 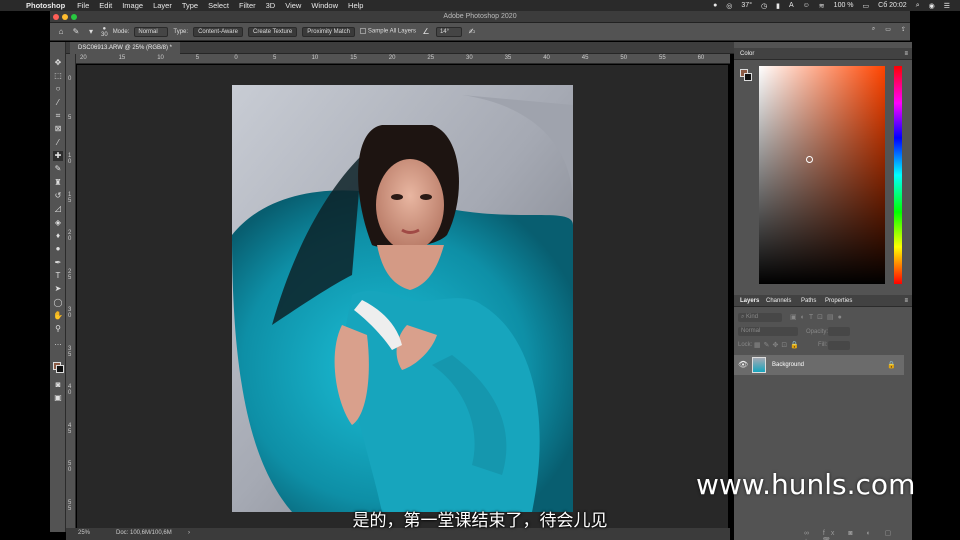 I want to click on pressure-icon: ✍, so click(x=472, y=32).